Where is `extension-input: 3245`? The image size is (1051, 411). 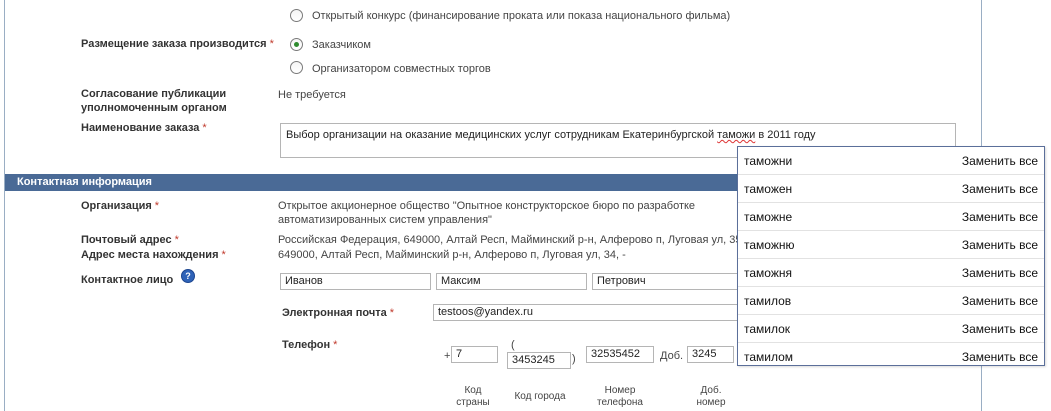 extension-input: 3245 is located at coordinates (710, 354).